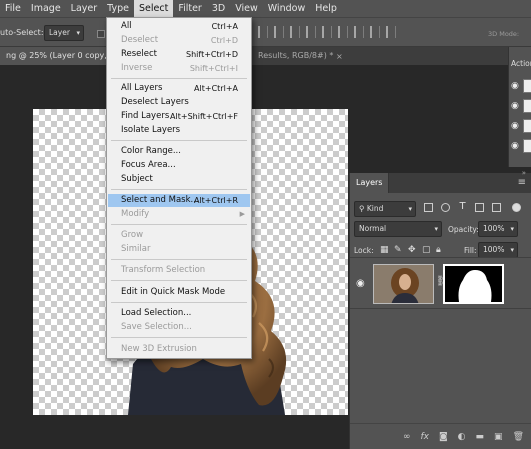 The width and height of the screenshot is (531, 449). Describe the element at coordinates (339, 56) in the screenshot. I see `close-icon: ×` at that location.